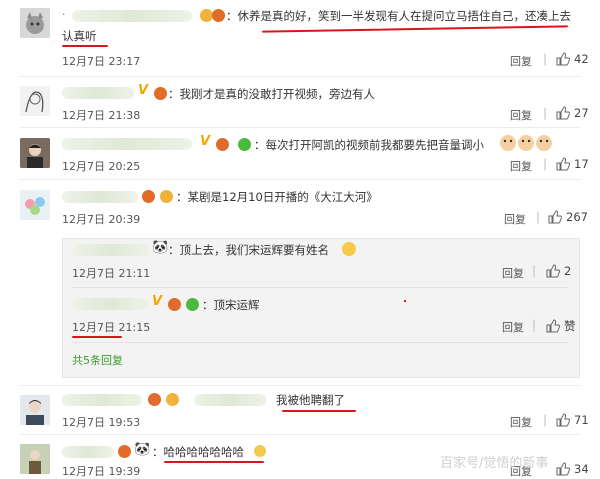  Describe the element at coordinates (230, 400) in the screenshot. I see `reply-to-name` at that location.